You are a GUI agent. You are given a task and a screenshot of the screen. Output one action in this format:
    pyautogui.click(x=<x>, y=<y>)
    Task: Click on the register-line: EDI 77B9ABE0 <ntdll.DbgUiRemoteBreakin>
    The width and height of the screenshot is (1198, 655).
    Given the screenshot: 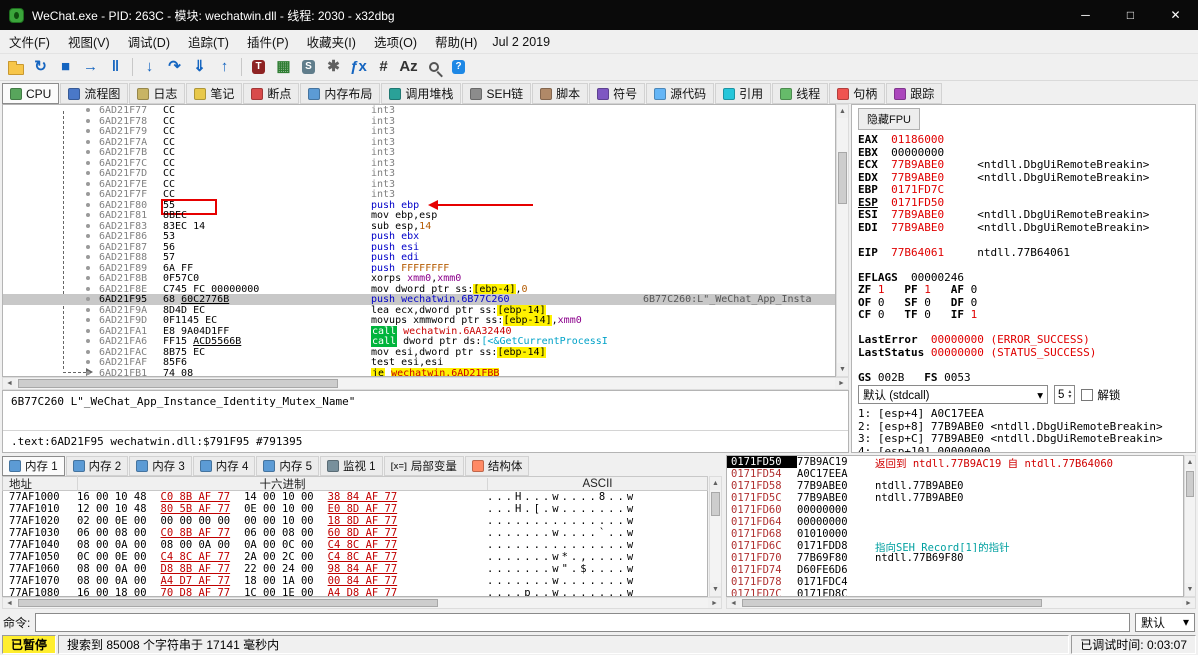 What is the action you would take?
    pyautogui.click(x=1023, y=227)
    